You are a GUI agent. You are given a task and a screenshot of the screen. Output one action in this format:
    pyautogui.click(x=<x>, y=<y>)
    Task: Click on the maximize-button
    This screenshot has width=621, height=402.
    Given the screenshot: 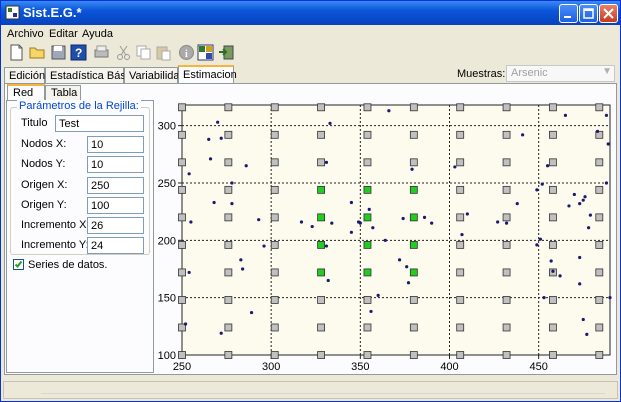 What is the action you would take?
    pyautogui.click(x=588, y=13)
    